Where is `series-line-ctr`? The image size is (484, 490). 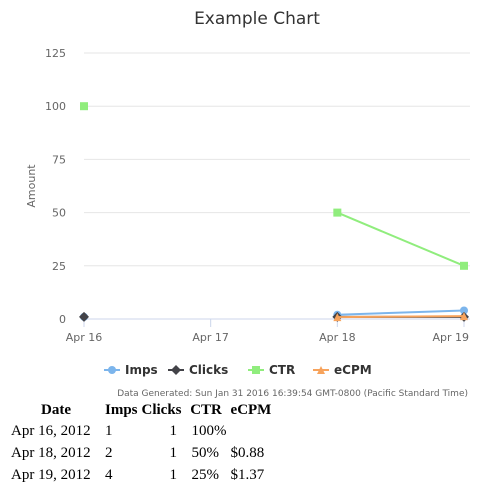 series-line-ctr is located at coordinates (400, 239).